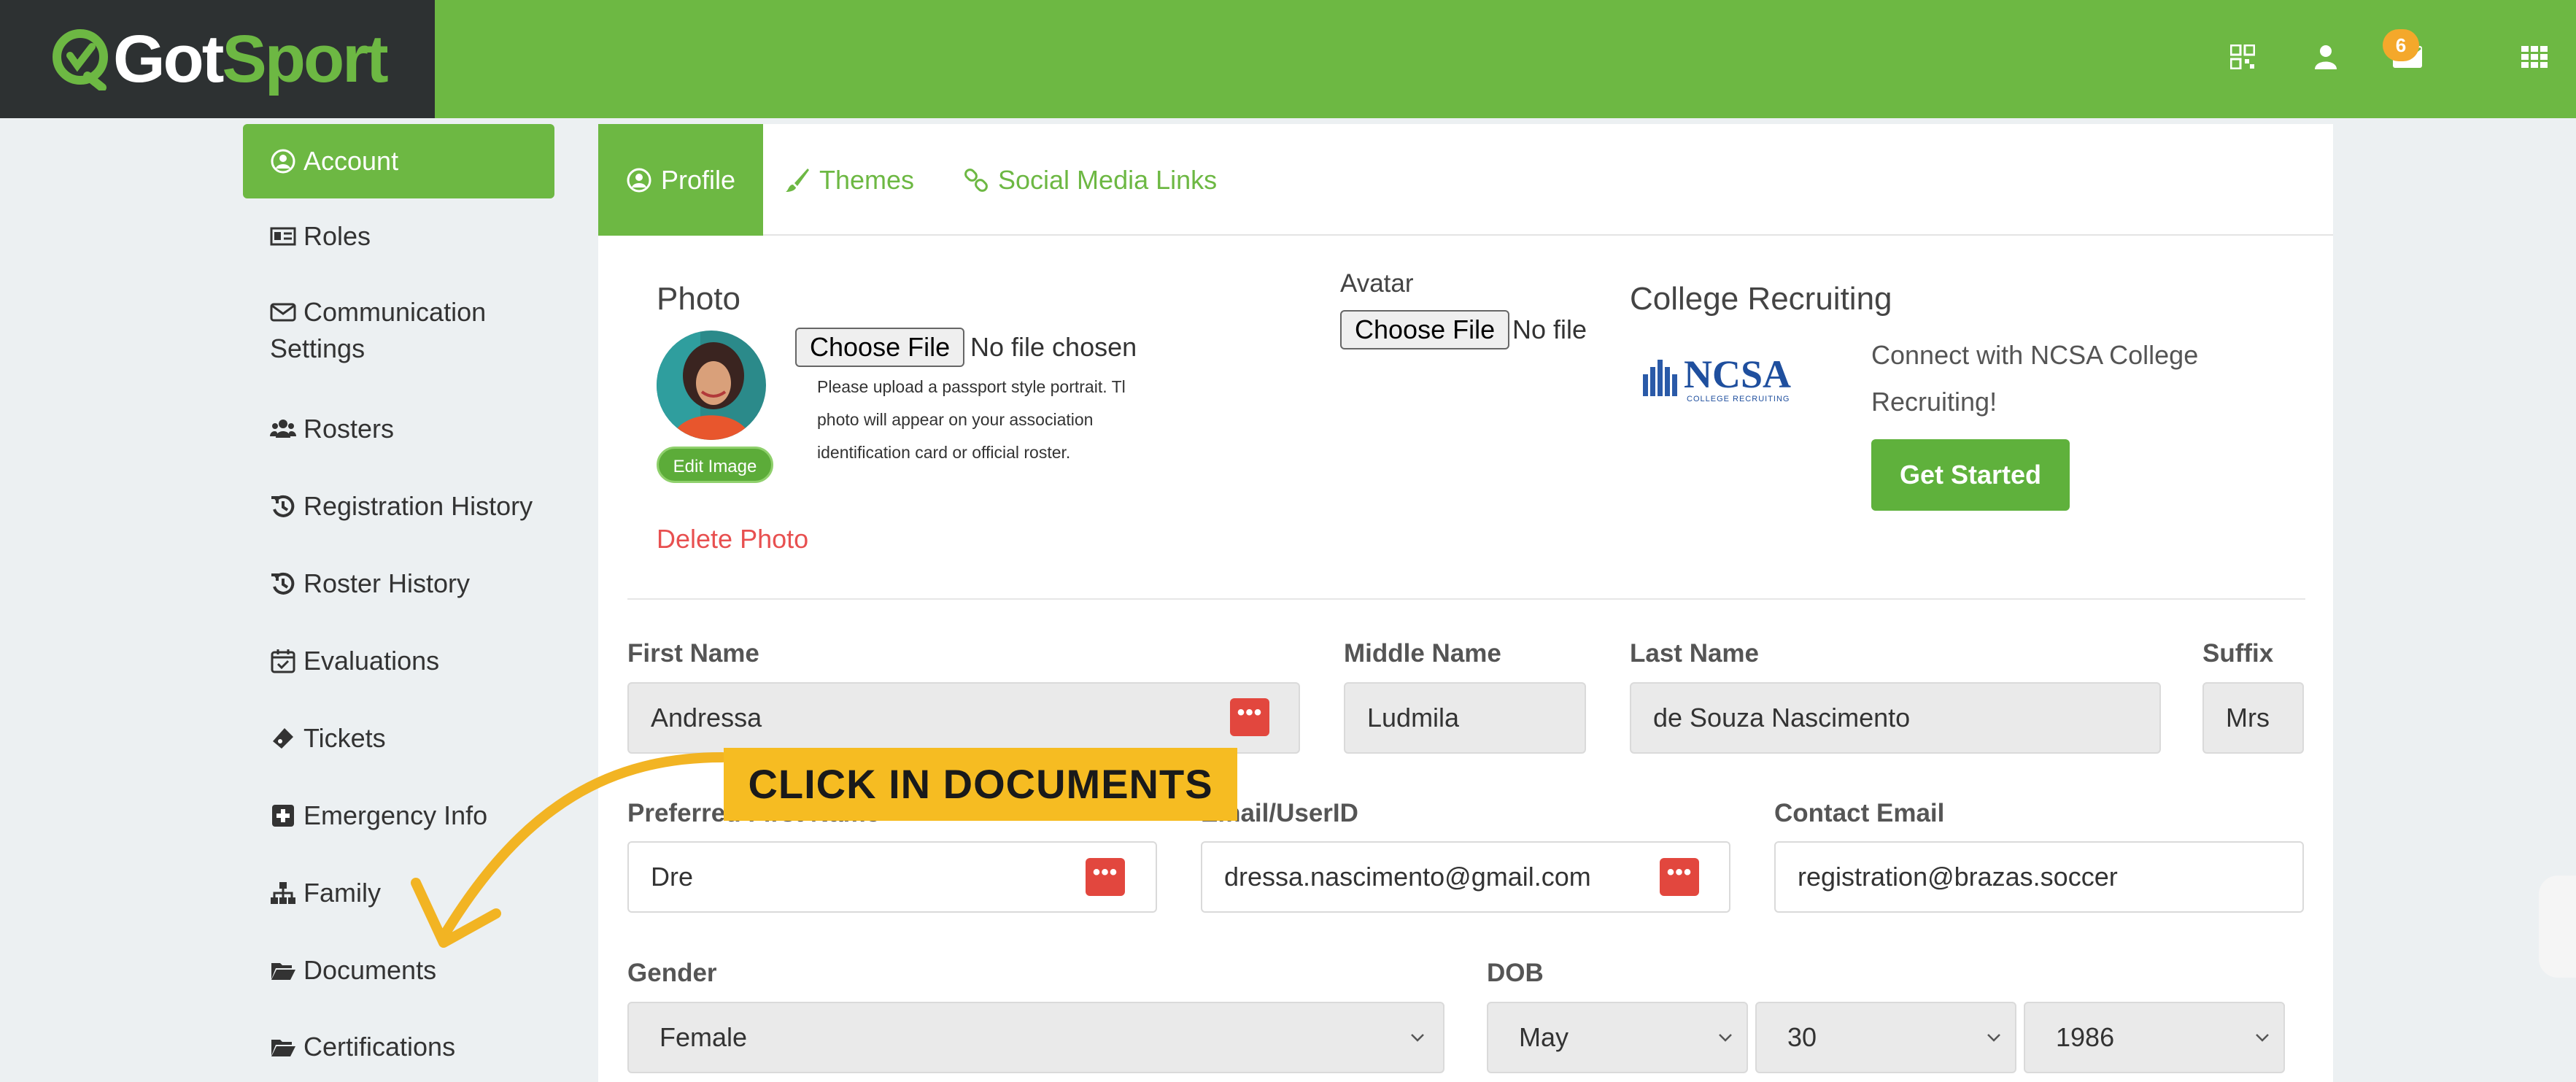  What do you see at coordinates (1515, 973) in the screenshot?
I see `dob-label: DOB` at bounding box center [1515, 973].